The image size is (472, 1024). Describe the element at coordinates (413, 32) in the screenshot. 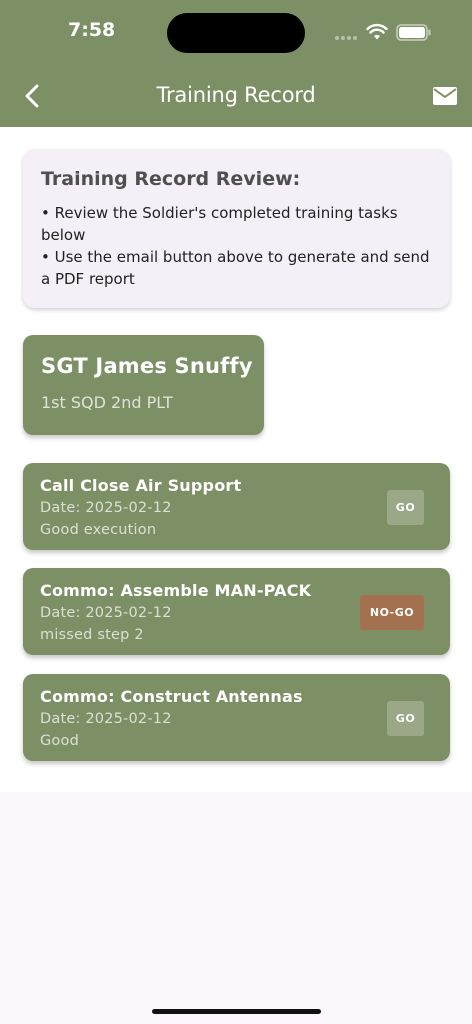

I see `battery-icon` at that location.